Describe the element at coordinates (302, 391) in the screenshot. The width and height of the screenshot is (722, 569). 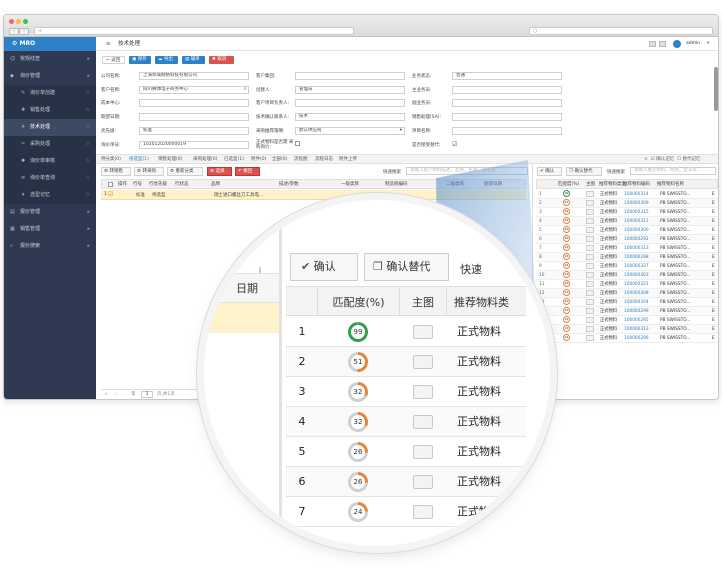
I see `mag-row-number: 3` at that location.